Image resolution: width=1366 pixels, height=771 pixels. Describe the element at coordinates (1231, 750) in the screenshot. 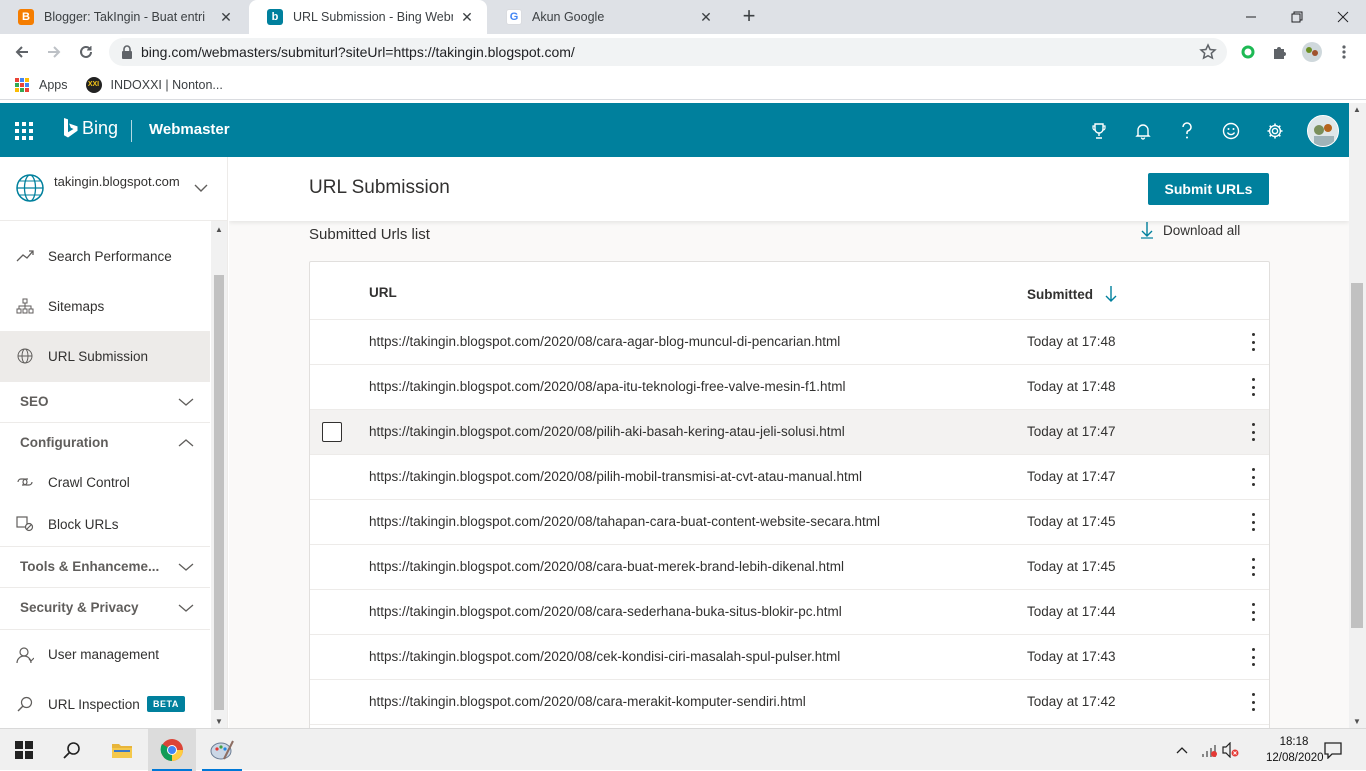

I see `volume-muted-icon` at that location.